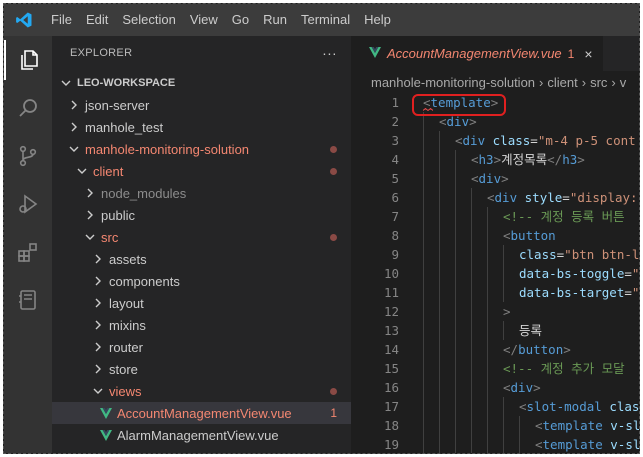  I want to click on menu-terminal: Terminal, so click(325, 20).